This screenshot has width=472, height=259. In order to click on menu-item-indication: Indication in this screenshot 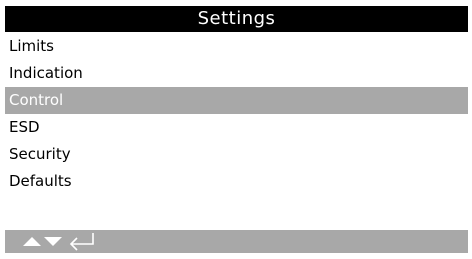, I will do `click(236, 73)`.